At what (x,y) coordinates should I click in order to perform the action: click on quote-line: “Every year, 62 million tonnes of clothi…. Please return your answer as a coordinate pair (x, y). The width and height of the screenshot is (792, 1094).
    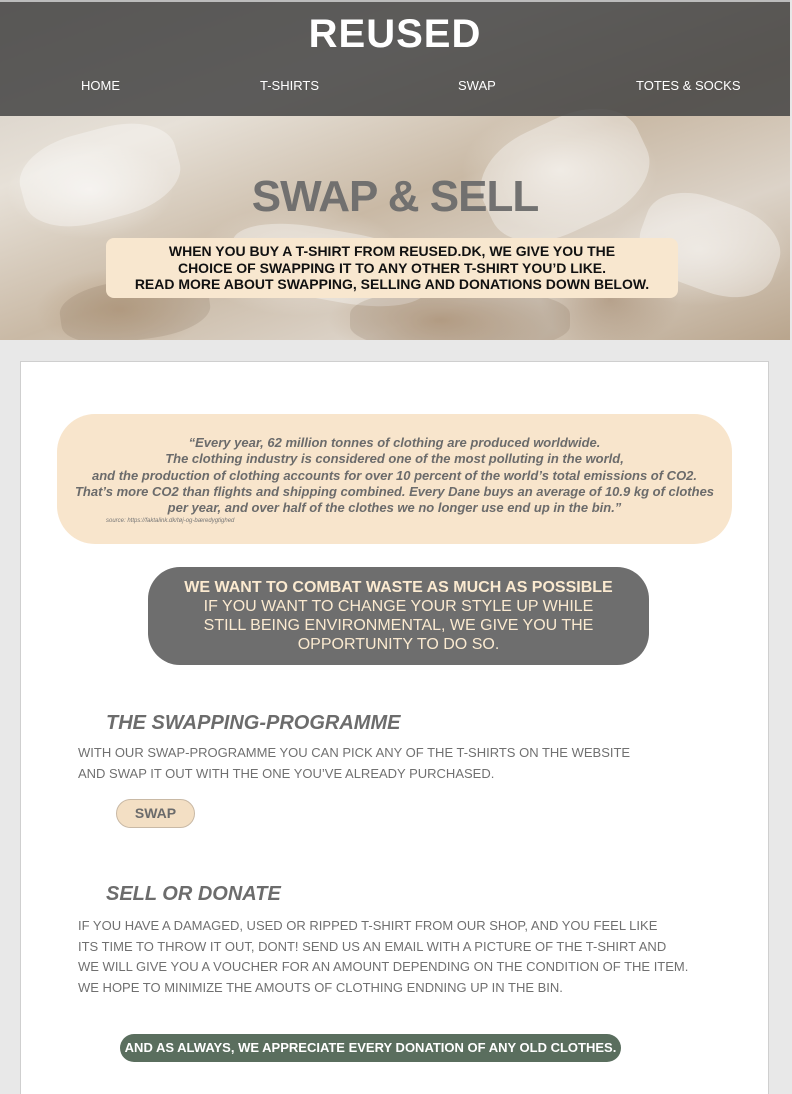
    Looking at the image, I should click on (394, 442).